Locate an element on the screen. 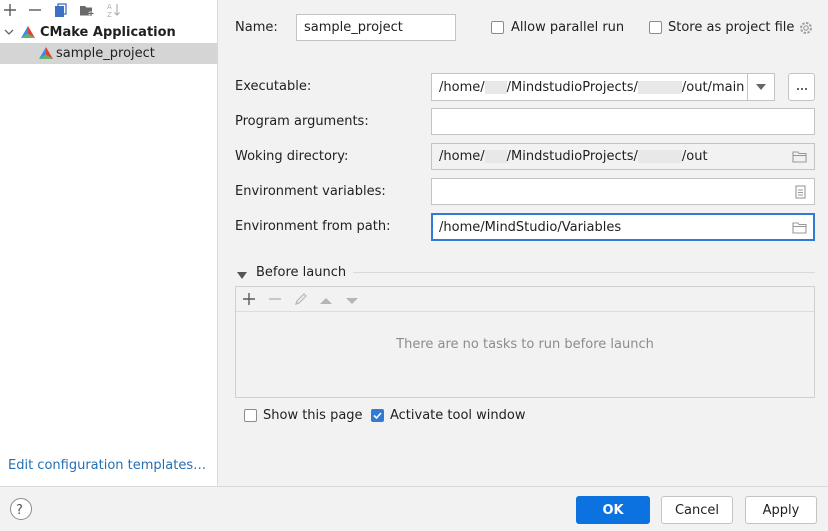 The image size is (828, 531). document-icon is located at coordinates (800, 194).